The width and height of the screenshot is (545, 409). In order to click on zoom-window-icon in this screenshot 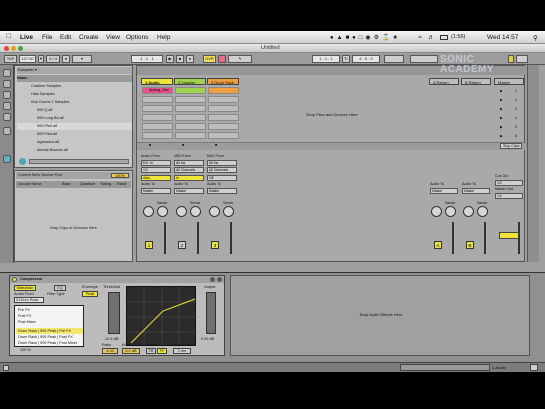, I will do `click(20, 48)`.